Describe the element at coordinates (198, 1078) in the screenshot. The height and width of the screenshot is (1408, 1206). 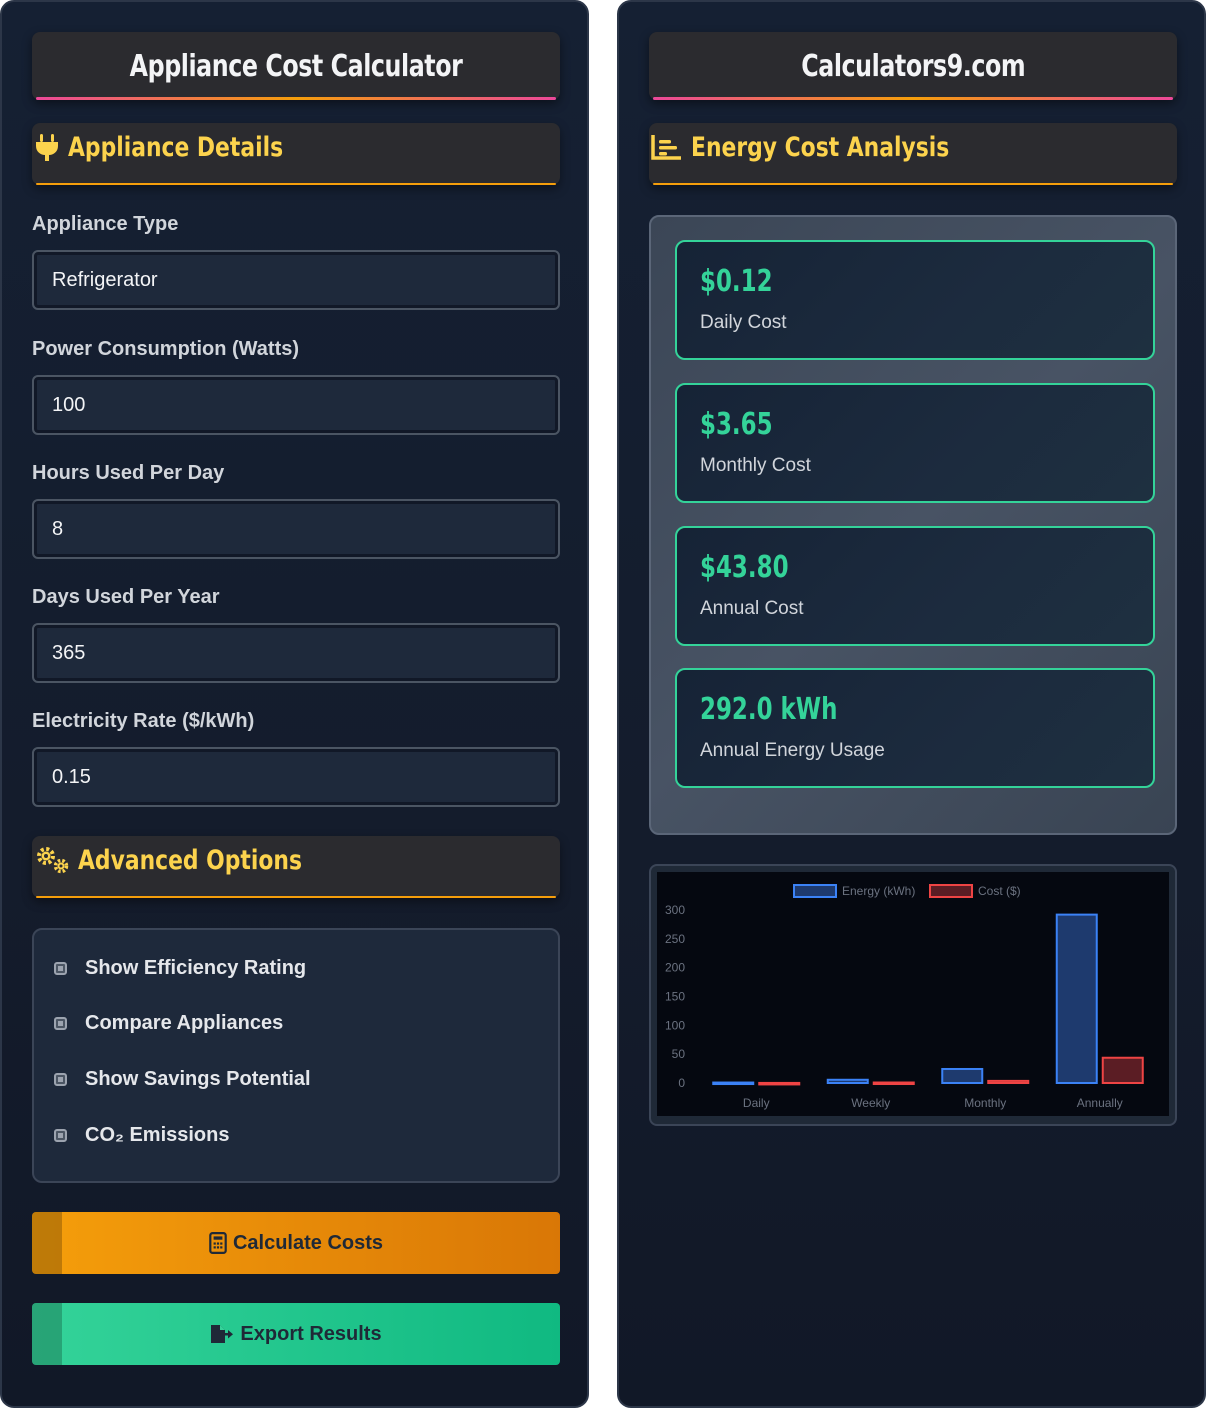
I see `option-label: Show Savings Potential` at that location.